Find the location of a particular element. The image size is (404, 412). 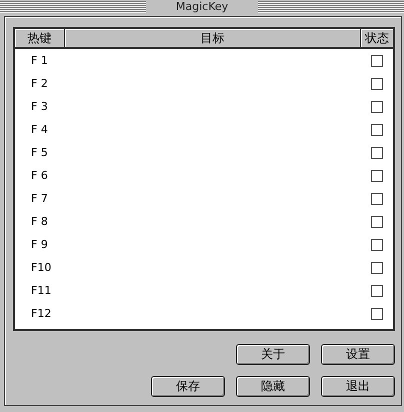

hotkey-label: F10 is located at coordinates (41, 267).